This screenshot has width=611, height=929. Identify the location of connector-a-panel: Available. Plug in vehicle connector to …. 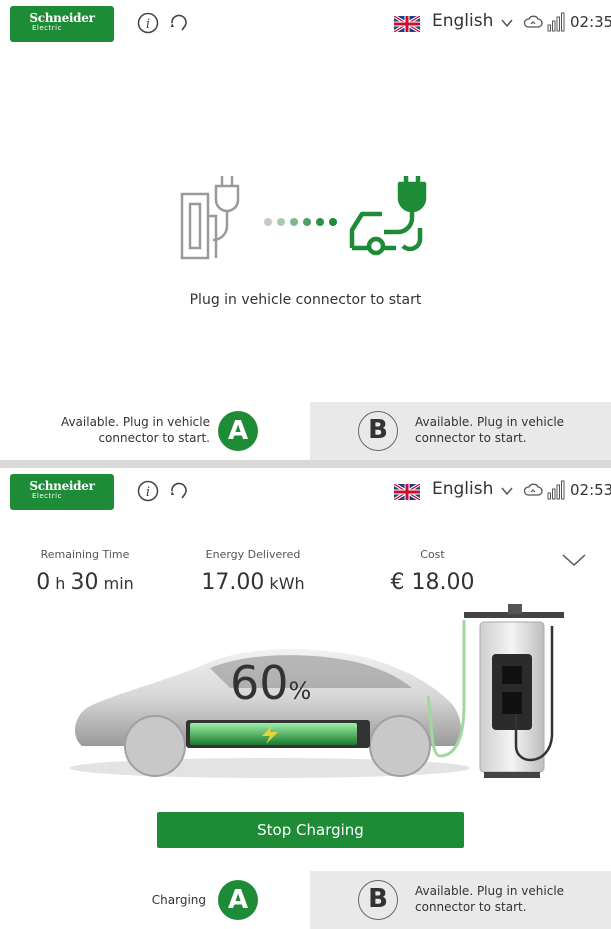
(155, 431).